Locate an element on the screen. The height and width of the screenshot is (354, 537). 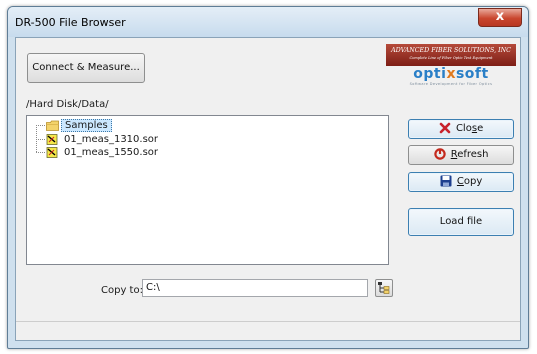
browse-folder-button is located at coordinates (384, 288).